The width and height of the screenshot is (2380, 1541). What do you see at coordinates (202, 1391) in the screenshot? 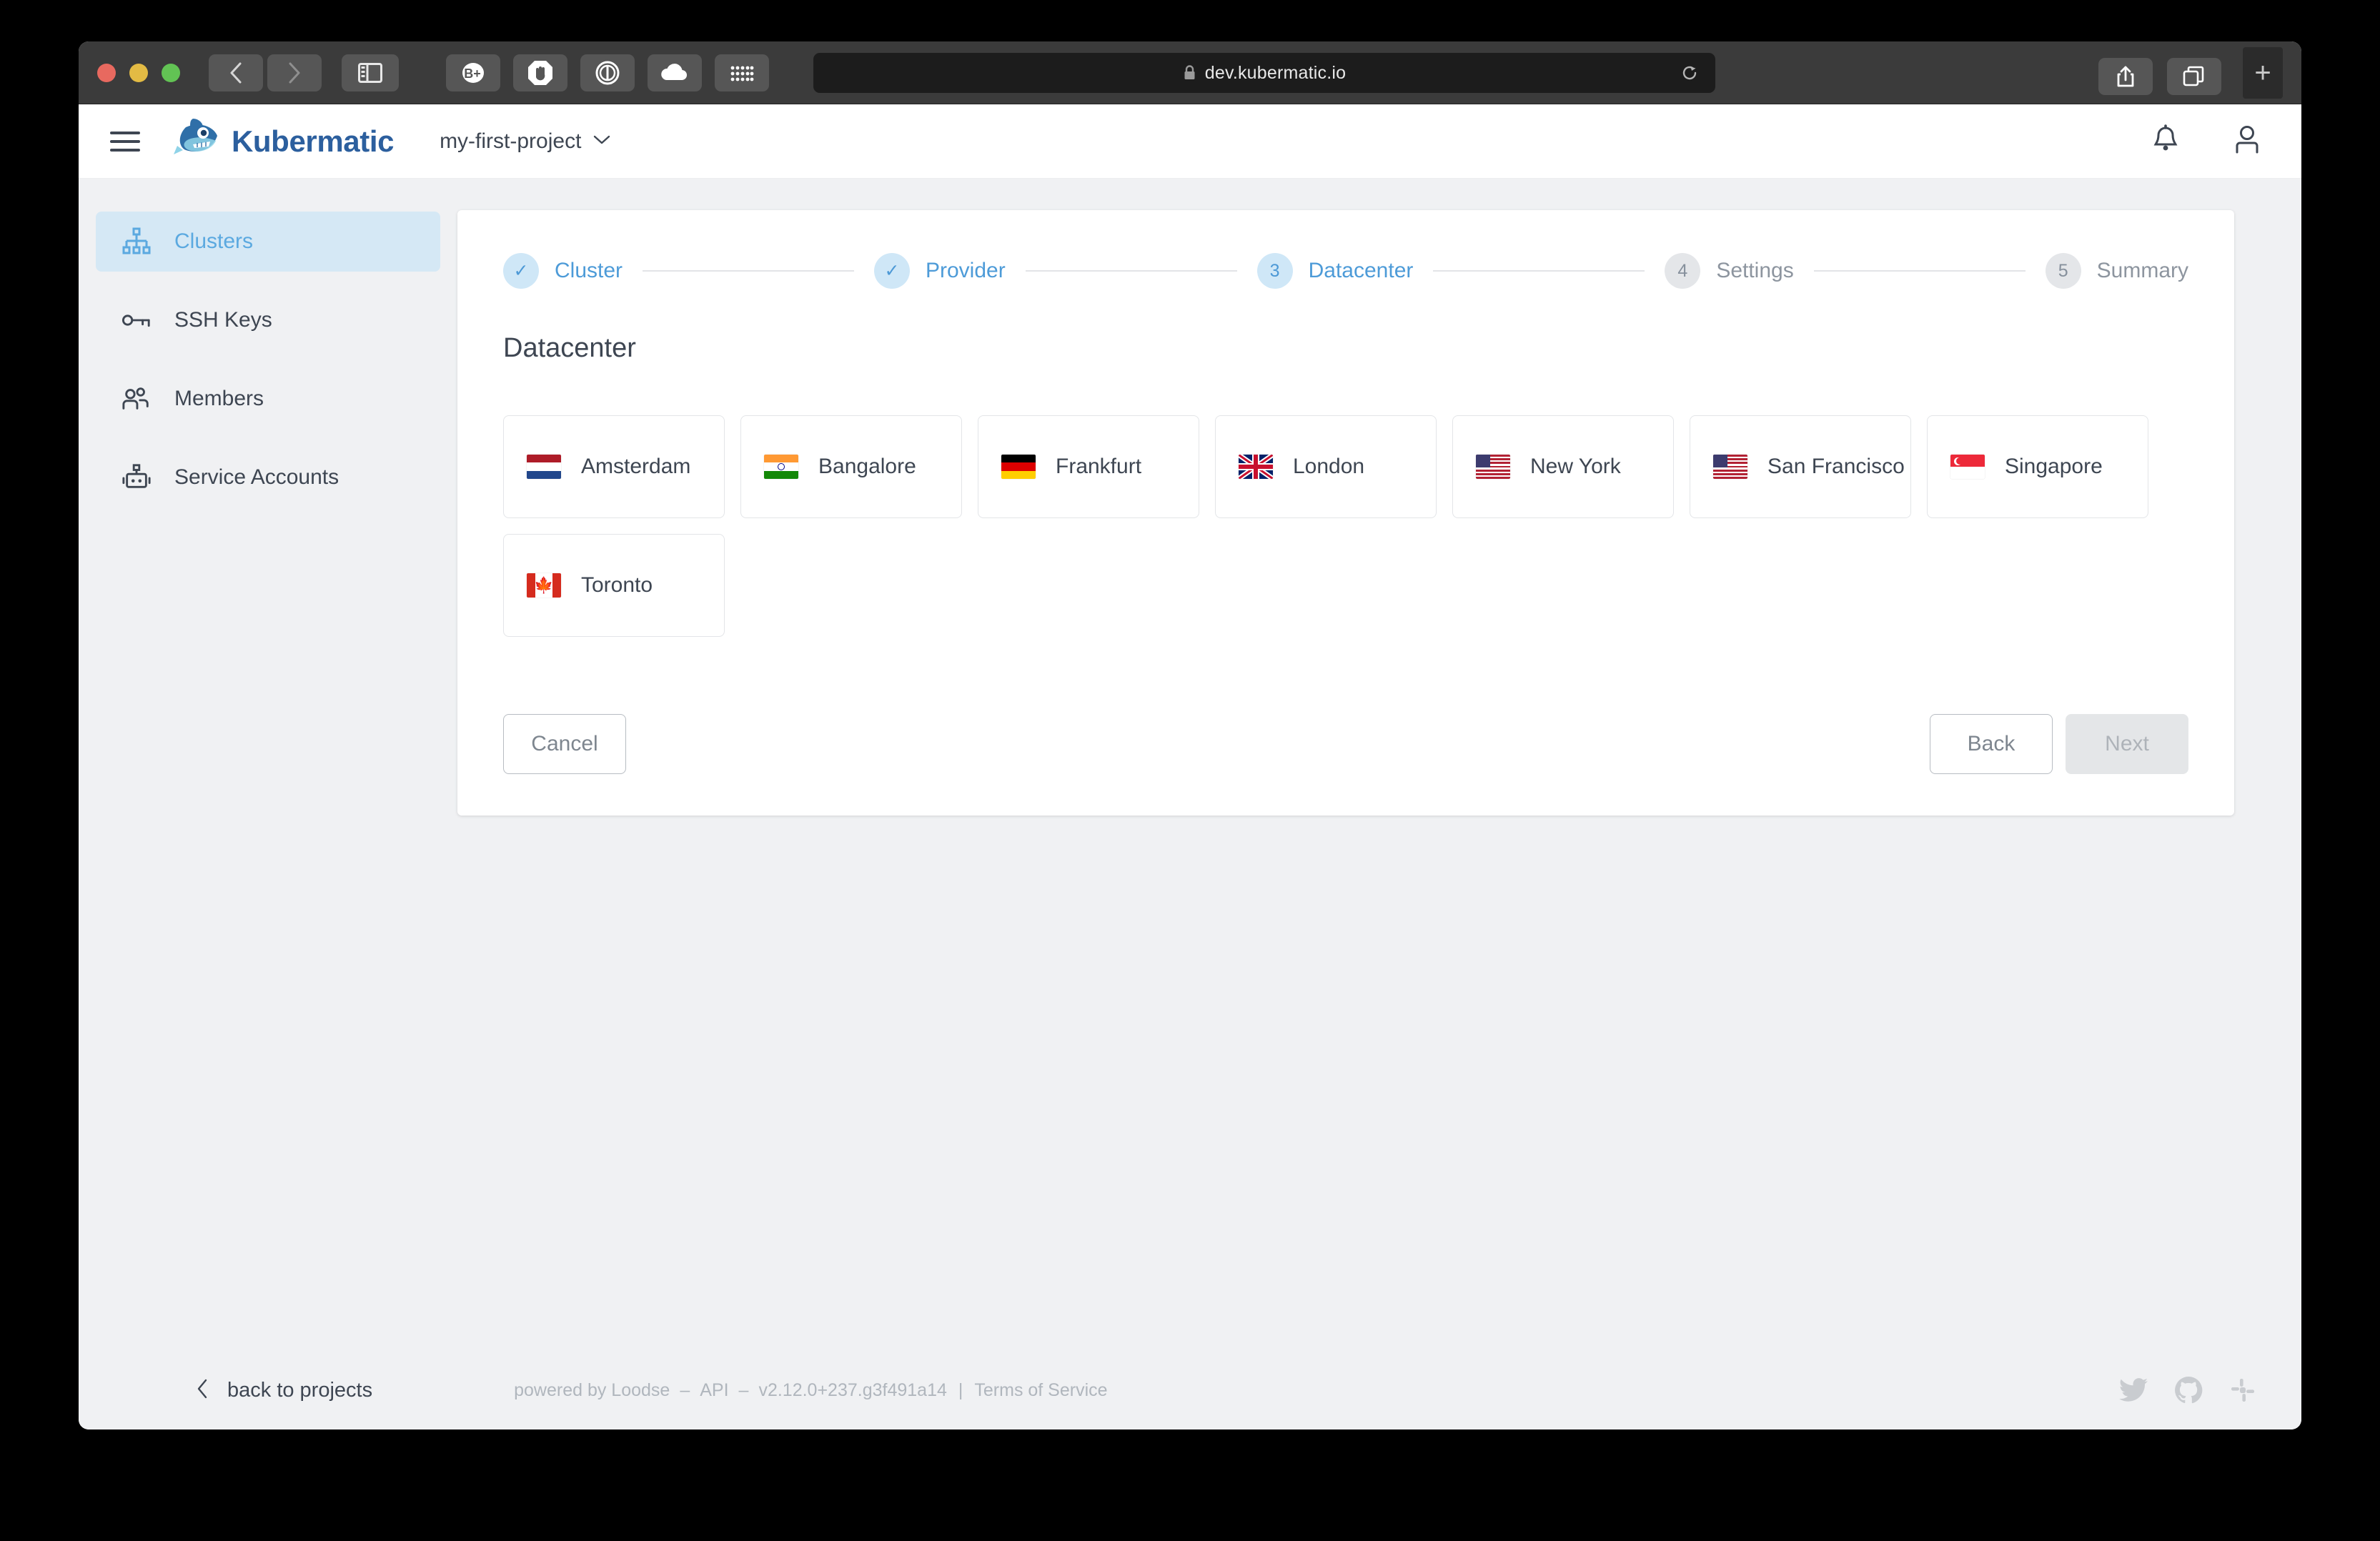
I see `chevron-left-icon` at bounding box center [202, 1391].